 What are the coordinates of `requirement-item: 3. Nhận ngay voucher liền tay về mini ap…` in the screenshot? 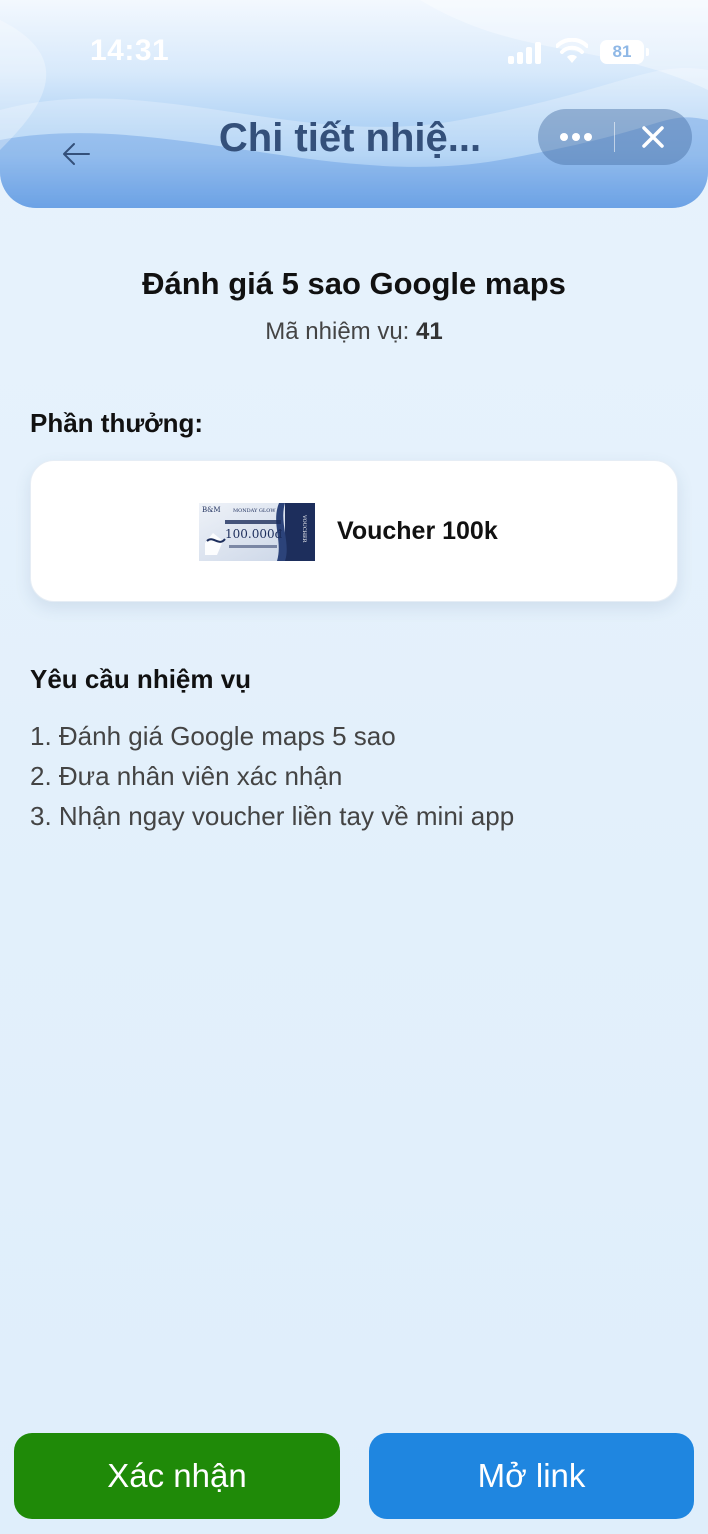 It's located at (272, 816).